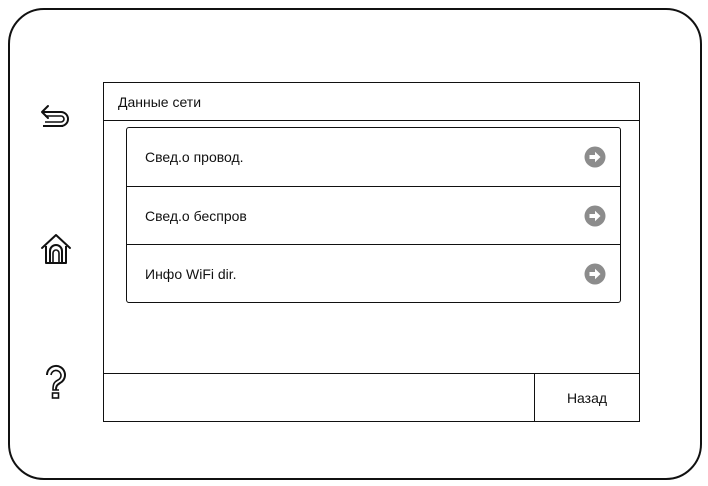 This screenshot has height=486, width=708. What do you see at coordinates (371, 102) in the screenshot?
I see `title-bar: Данные сети` at bounding box center [371, 102].